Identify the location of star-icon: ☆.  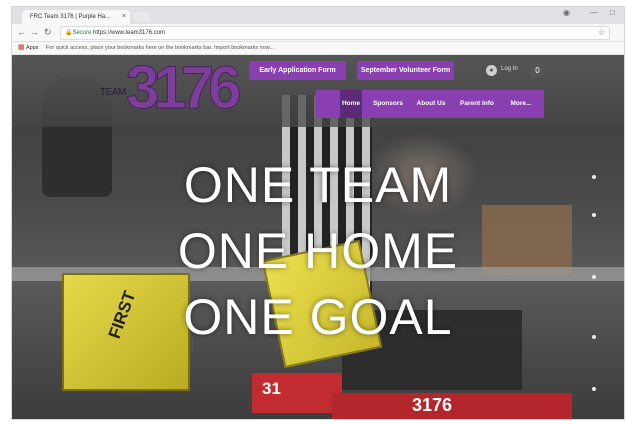
(601, 33).